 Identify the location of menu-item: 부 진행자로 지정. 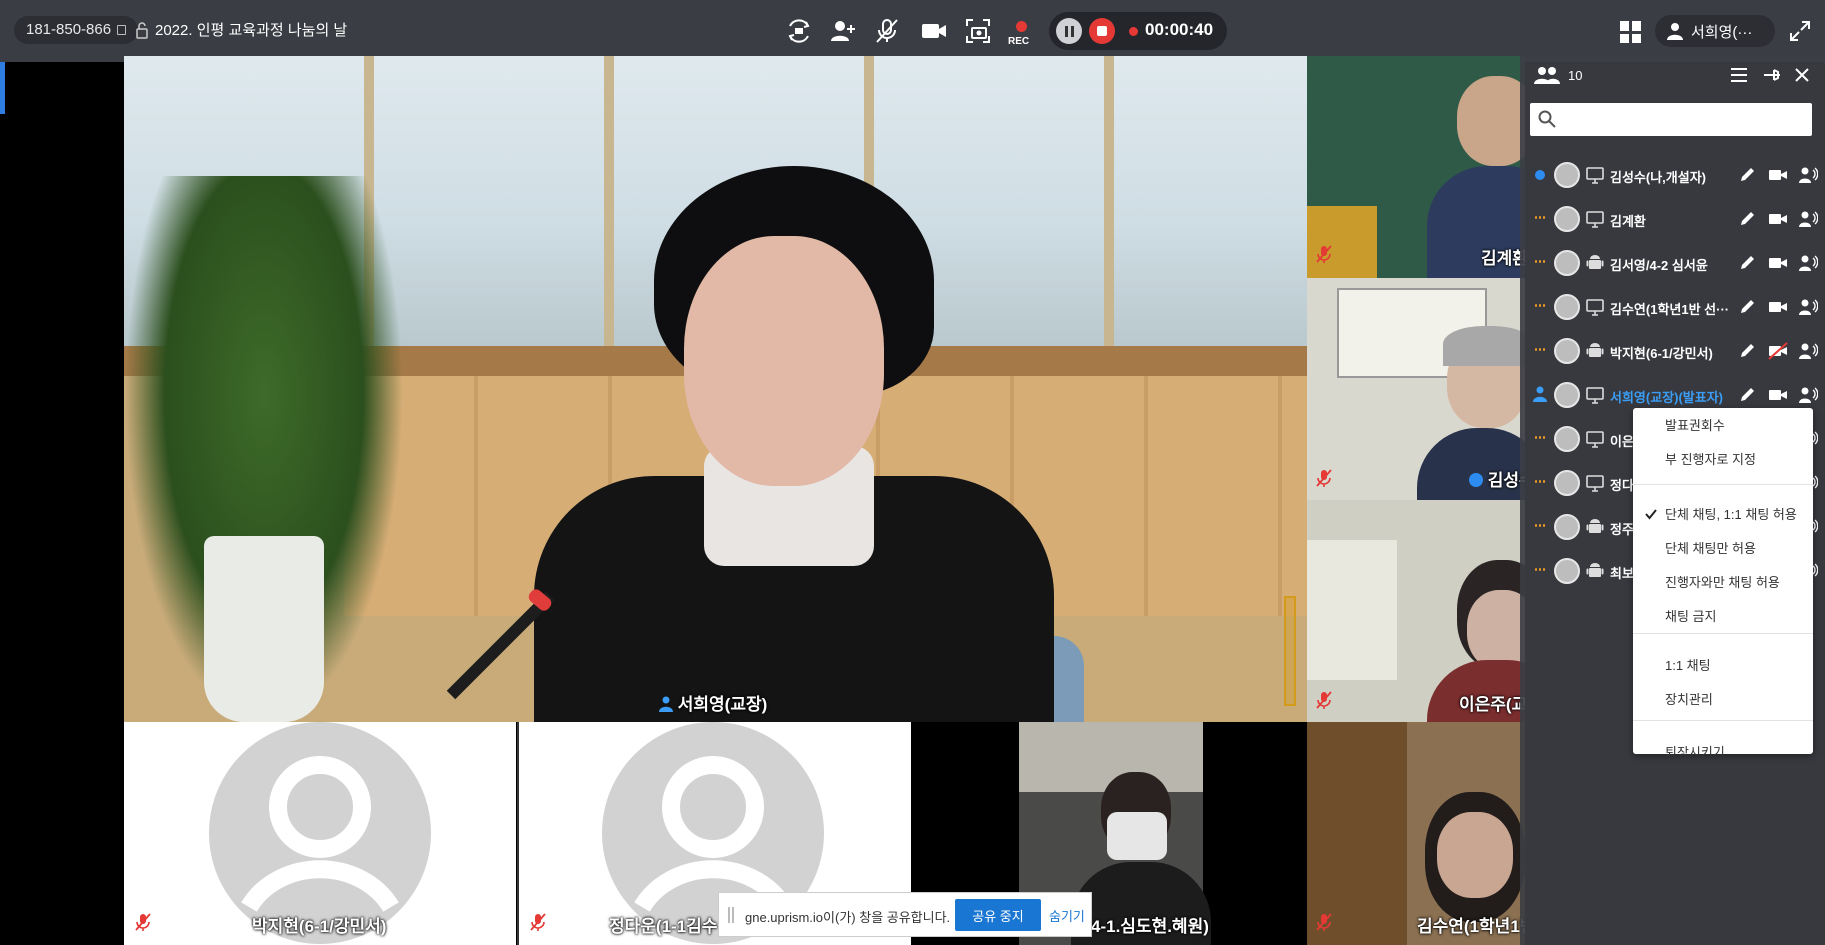
(1723, 460).